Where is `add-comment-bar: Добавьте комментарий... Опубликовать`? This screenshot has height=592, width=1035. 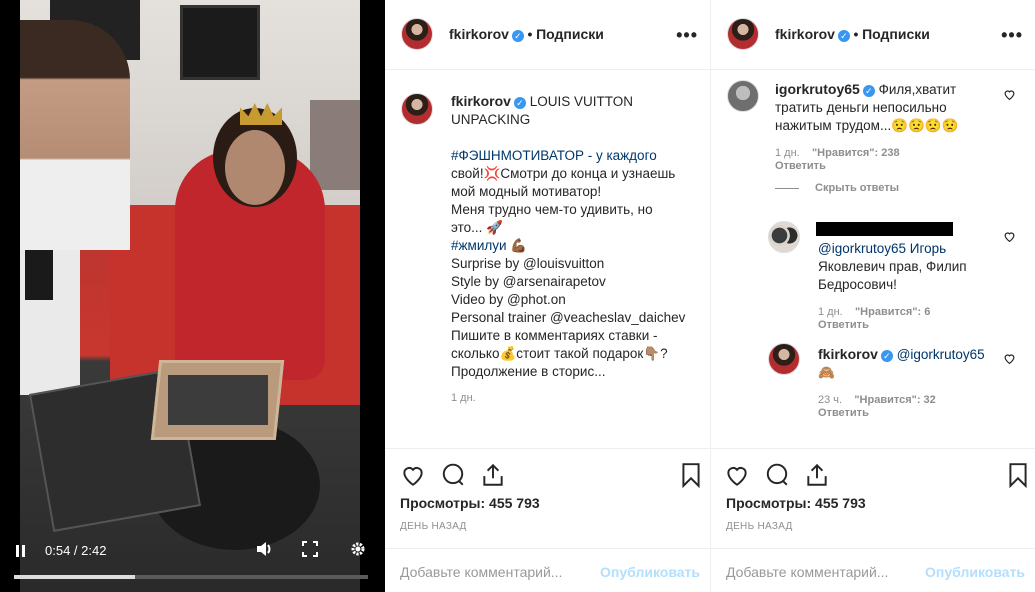
add-comment-bar: Добавьте комментарий... Опубликовать is located at coordinates (547, 570).